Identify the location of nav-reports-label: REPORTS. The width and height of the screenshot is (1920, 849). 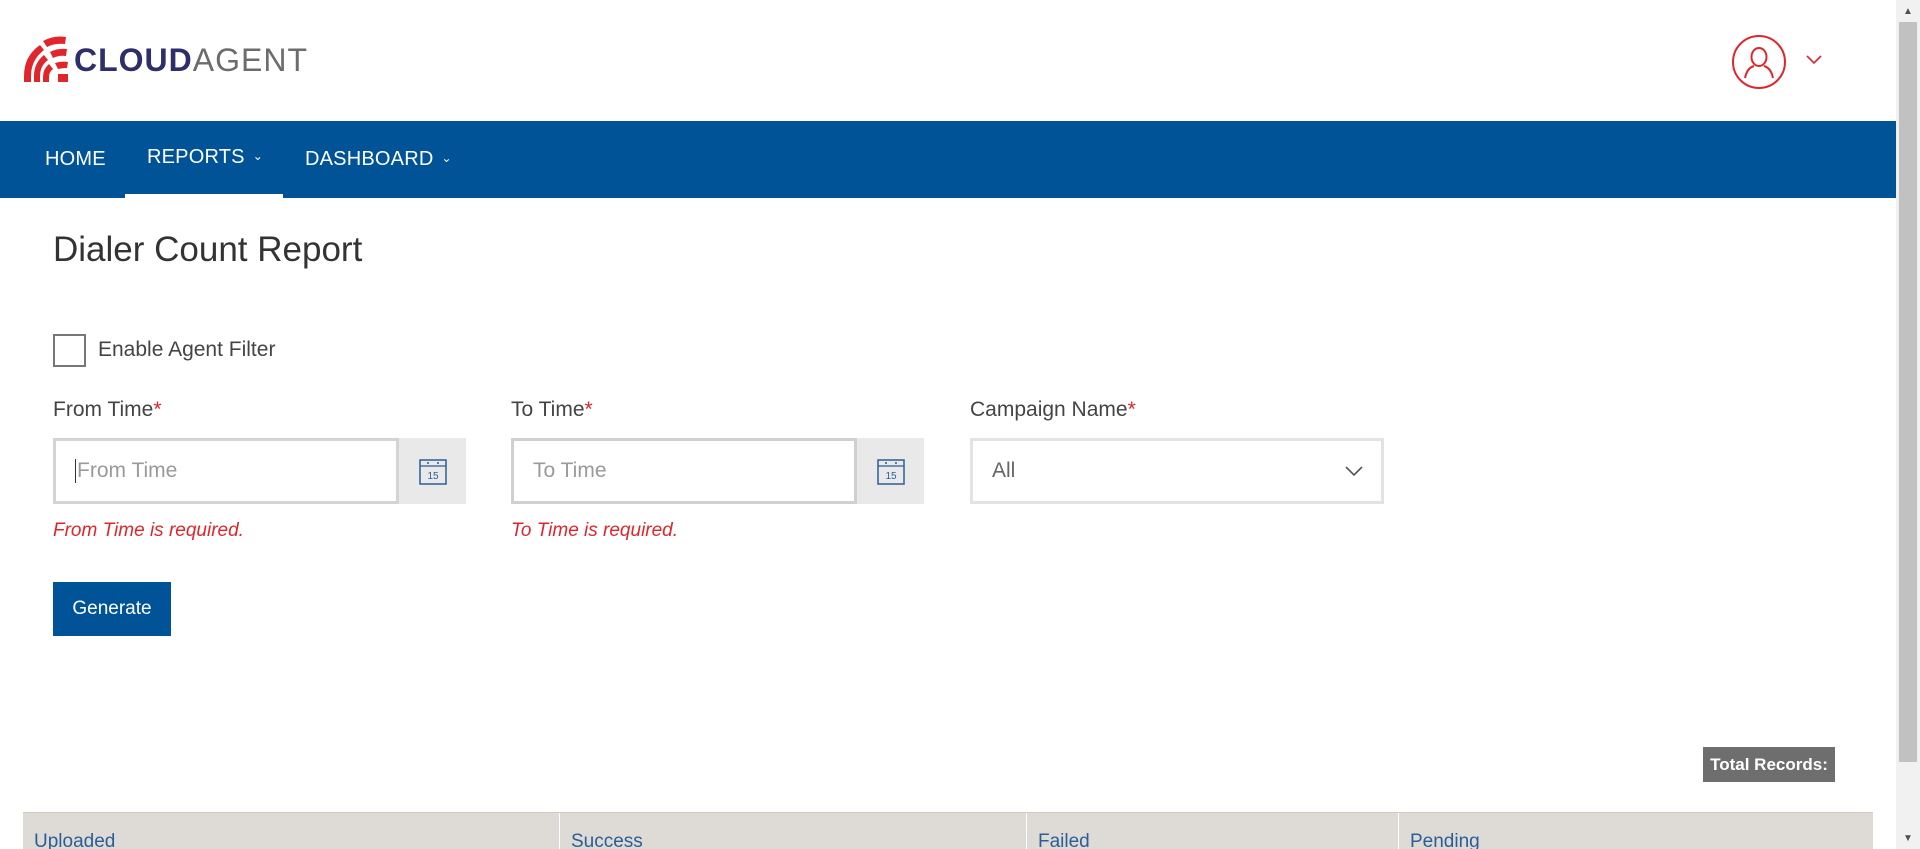
(196, 157).